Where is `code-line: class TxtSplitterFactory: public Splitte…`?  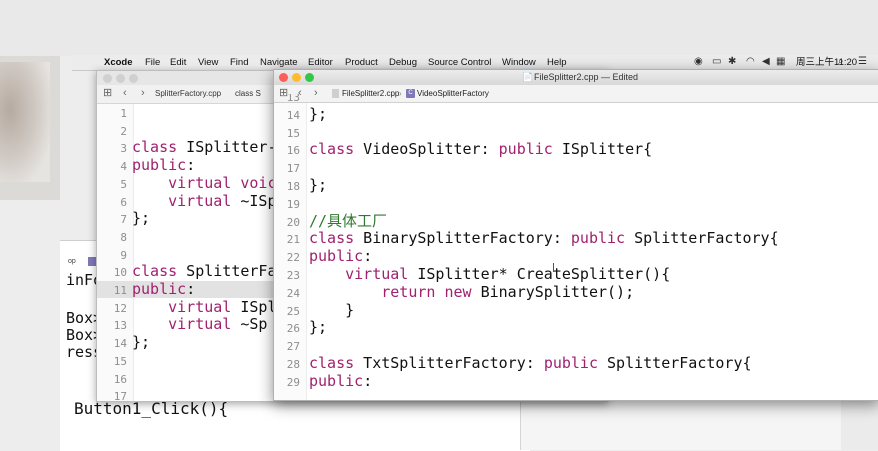 code-line: class TxtSplitterFactory: public Splitte… is located at coordinates (530, 363).